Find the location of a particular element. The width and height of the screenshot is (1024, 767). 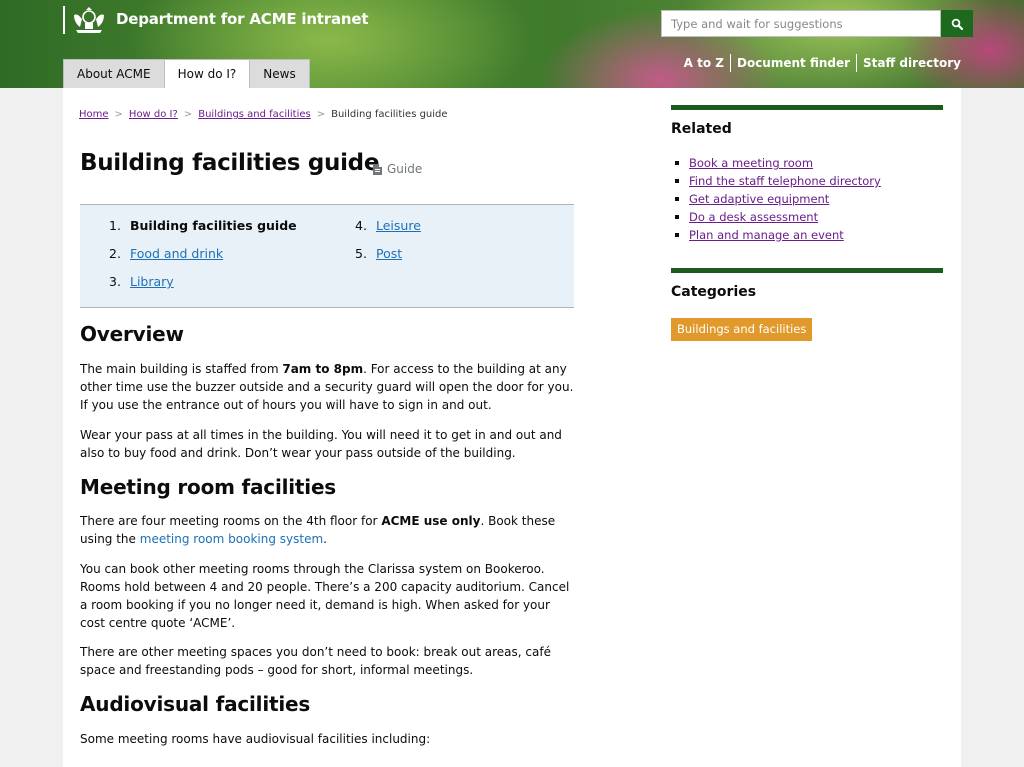

search-bar is located at coordinates (817, 23).